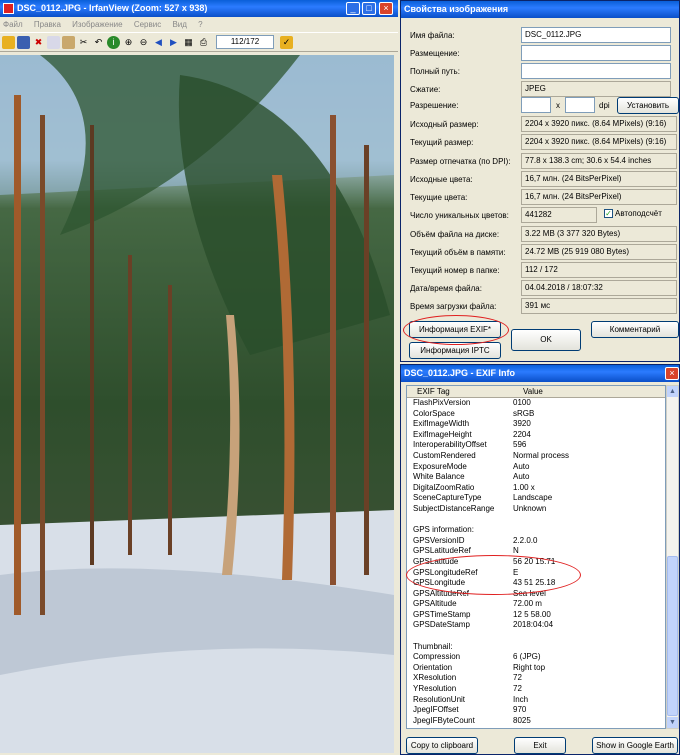 This screenshot has width=680, height=755. I want to click on exif-row: CustomRendered Normal process, so click(536, 456).